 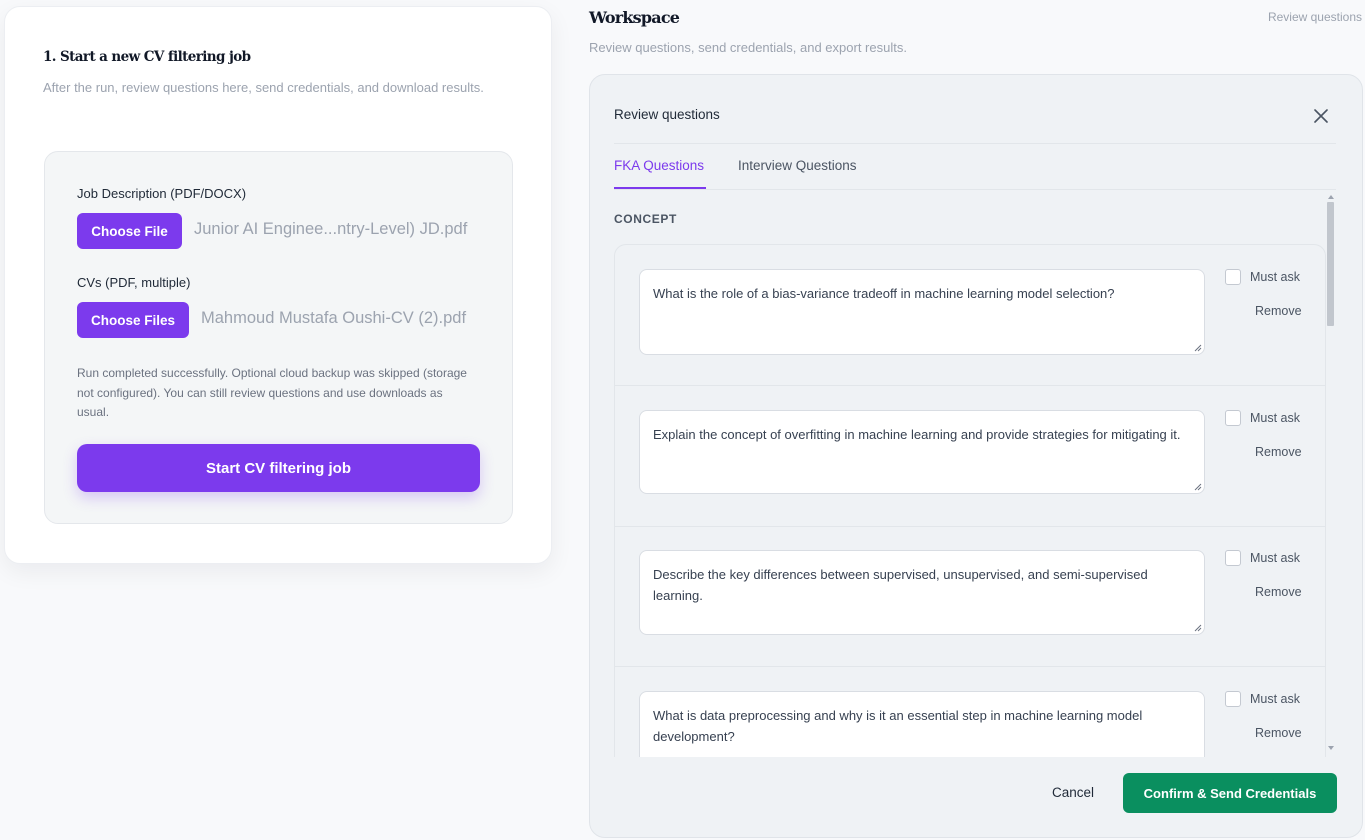 I want to click on choose-jd-file-button: Choose File, so click(x=129, y=231).